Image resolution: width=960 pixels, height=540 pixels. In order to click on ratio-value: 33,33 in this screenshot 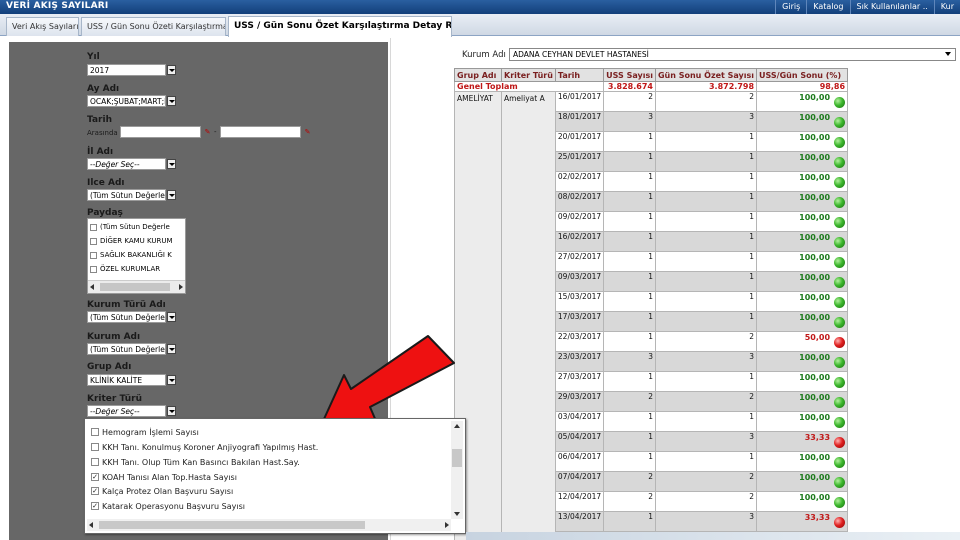, I will do `click(817, 517)`.